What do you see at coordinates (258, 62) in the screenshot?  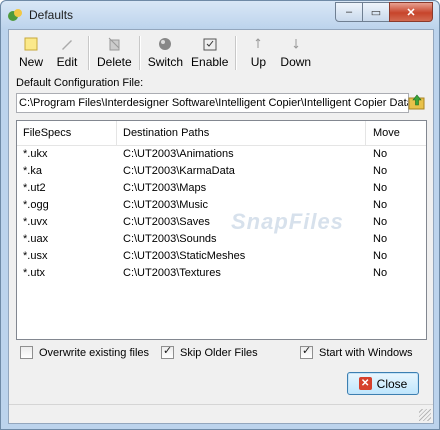 I see `up-label: Up` at bounding box center [258, 62].